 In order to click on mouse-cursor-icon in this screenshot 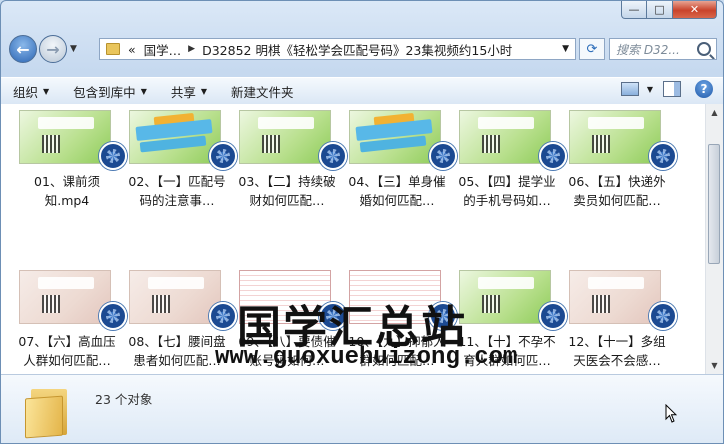, I will do `click(671, 413)`.